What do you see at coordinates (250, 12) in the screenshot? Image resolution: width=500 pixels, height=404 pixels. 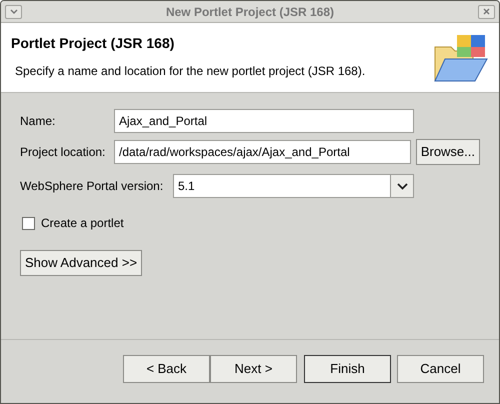 I see `window-title: New Portlet Project (JSR 168)` at bounding box center [250, 12].